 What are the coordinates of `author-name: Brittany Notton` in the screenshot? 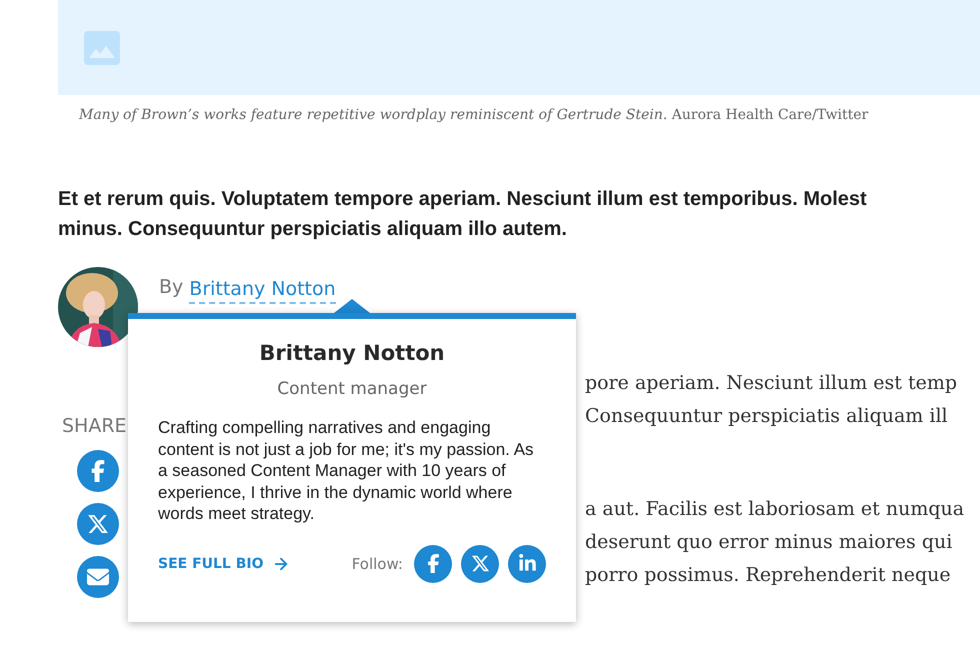 It's located at (352, 353).